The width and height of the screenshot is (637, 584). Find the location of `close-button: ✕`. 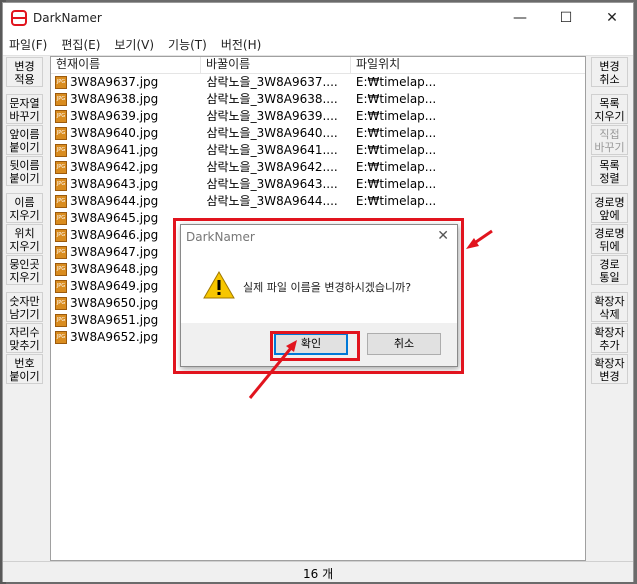

close-button: ✕ is located at coordinates (612, 18).